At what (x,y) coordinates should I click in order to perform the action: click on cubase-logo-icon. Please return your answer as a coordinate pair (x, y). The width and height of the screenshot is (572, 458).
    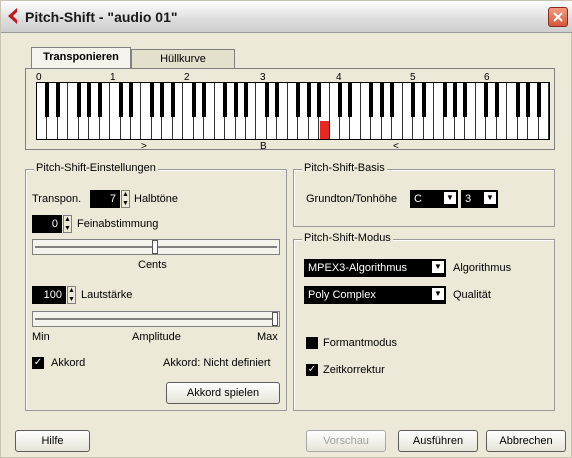
    Looking at the image, I should click on (12, 16).